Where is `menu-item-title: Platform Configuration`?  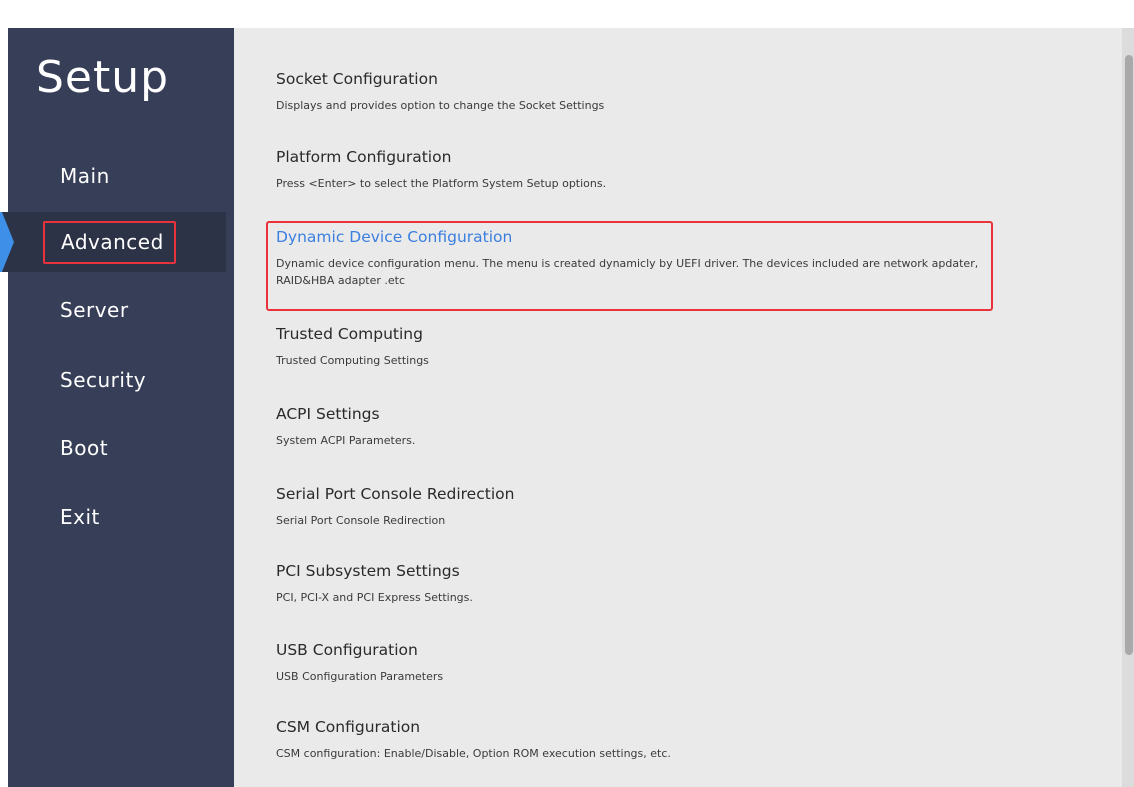 menu-item-title: Platform Configuration is located at coordinates (364, 157).